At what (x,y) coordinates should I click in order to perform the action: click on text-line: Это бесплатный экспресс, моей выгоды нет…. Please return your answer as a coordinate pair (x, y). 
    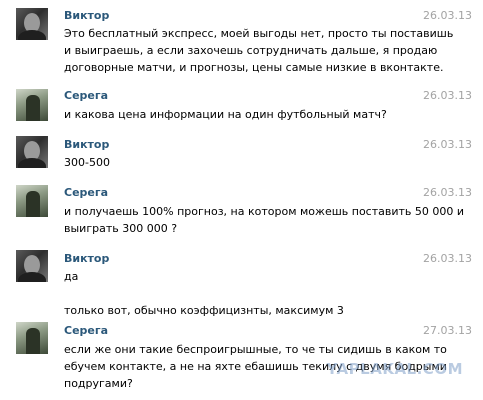
    Looking at the image, I should click on (259, 33).